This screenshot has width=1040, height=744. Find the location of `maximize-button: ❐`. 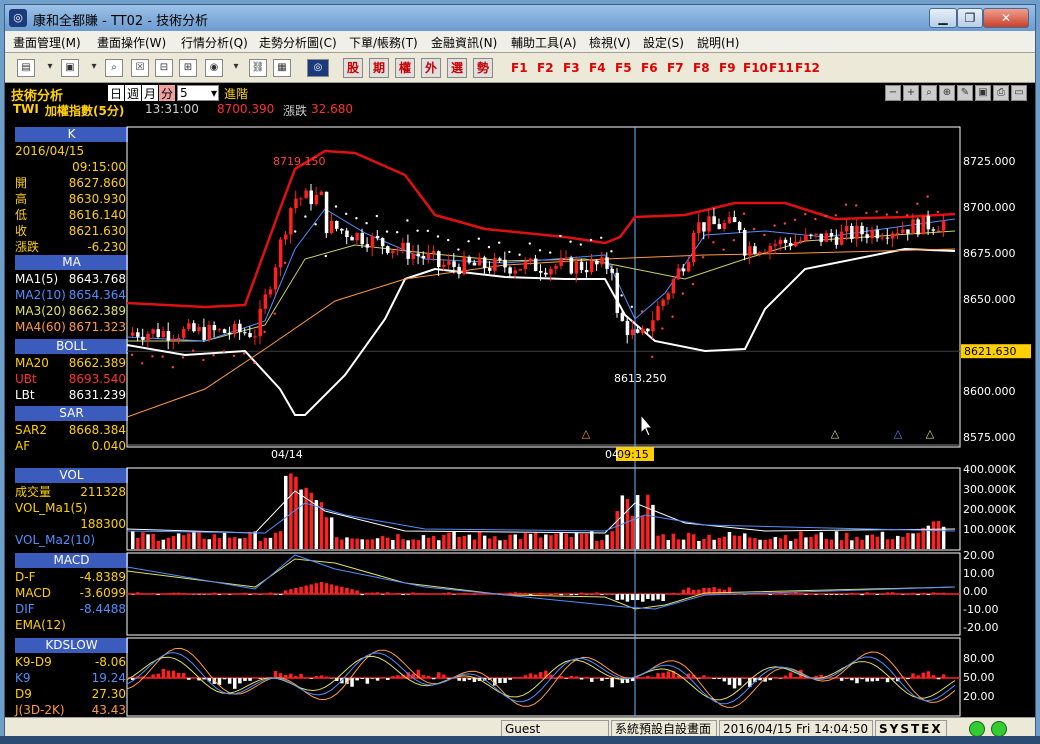

maximize-button: ❐ is located at coordinates (970, 18).